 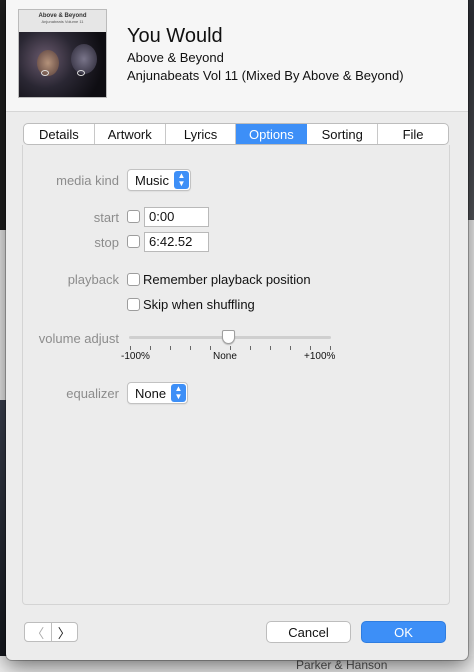 I want to click on equalizer-select: None ▲ ▼, so click(x=157, y=393).